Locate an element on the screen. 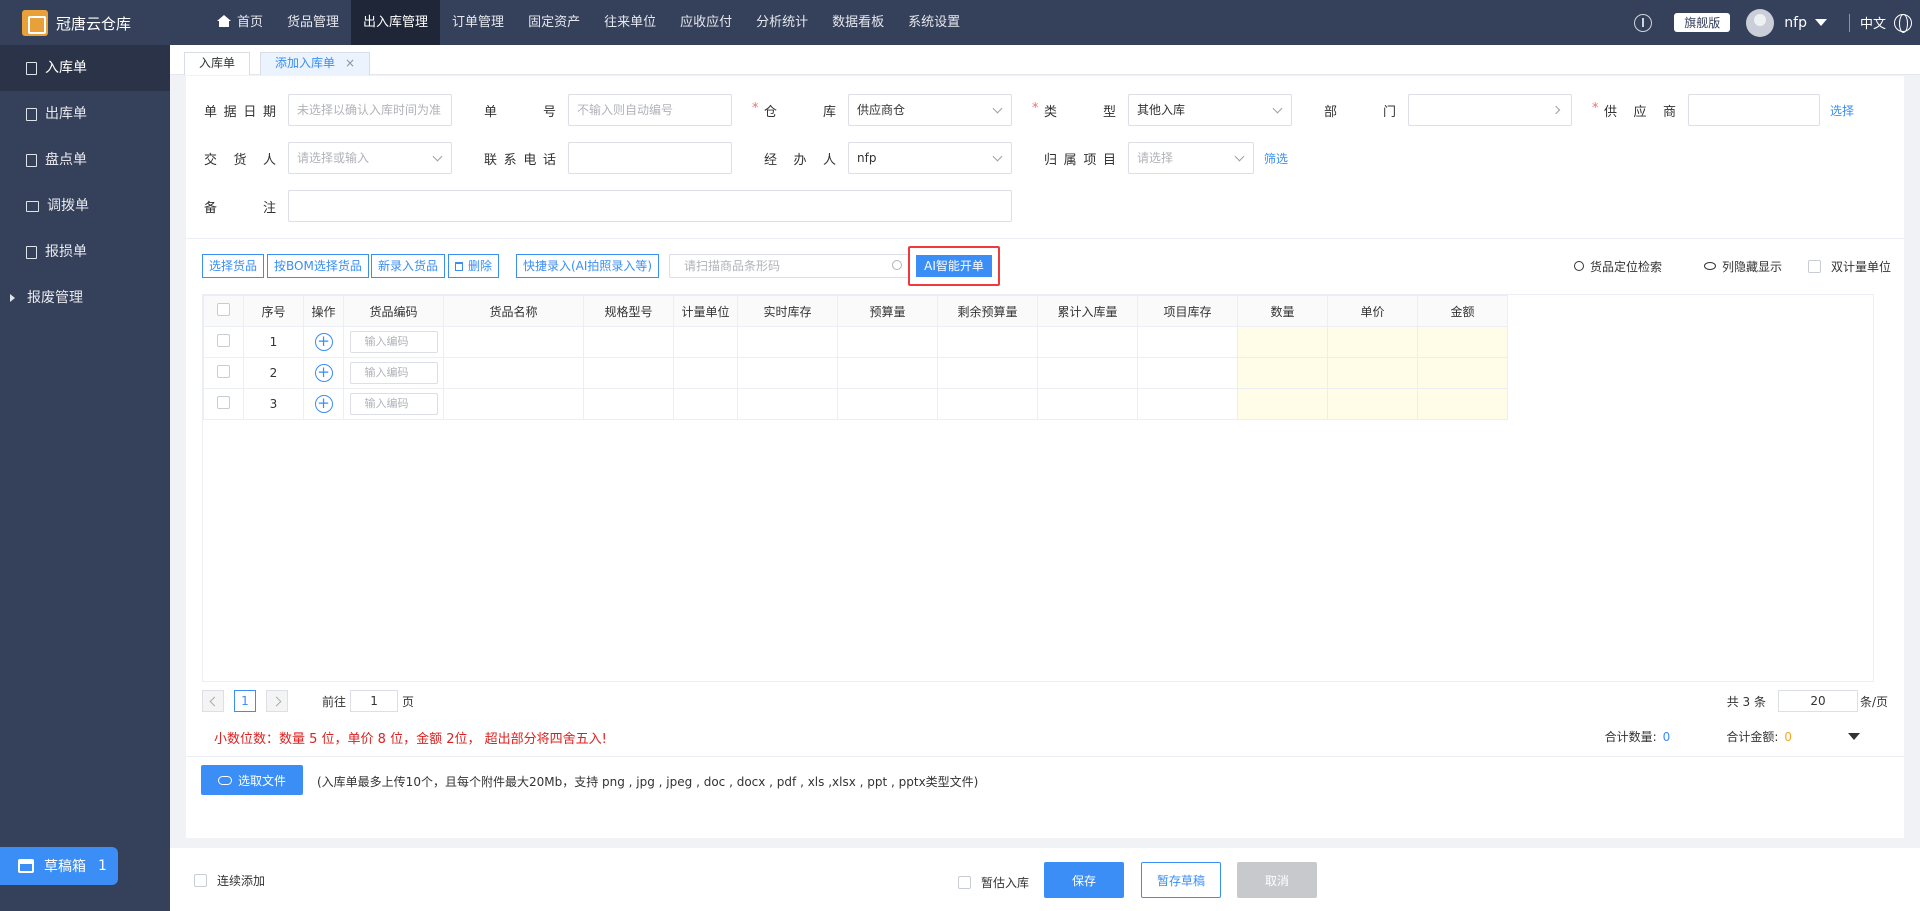 Image resolution: width=1920 pixels, height=911 pixels. prev-page-icon is located at coordinates (213, 701).